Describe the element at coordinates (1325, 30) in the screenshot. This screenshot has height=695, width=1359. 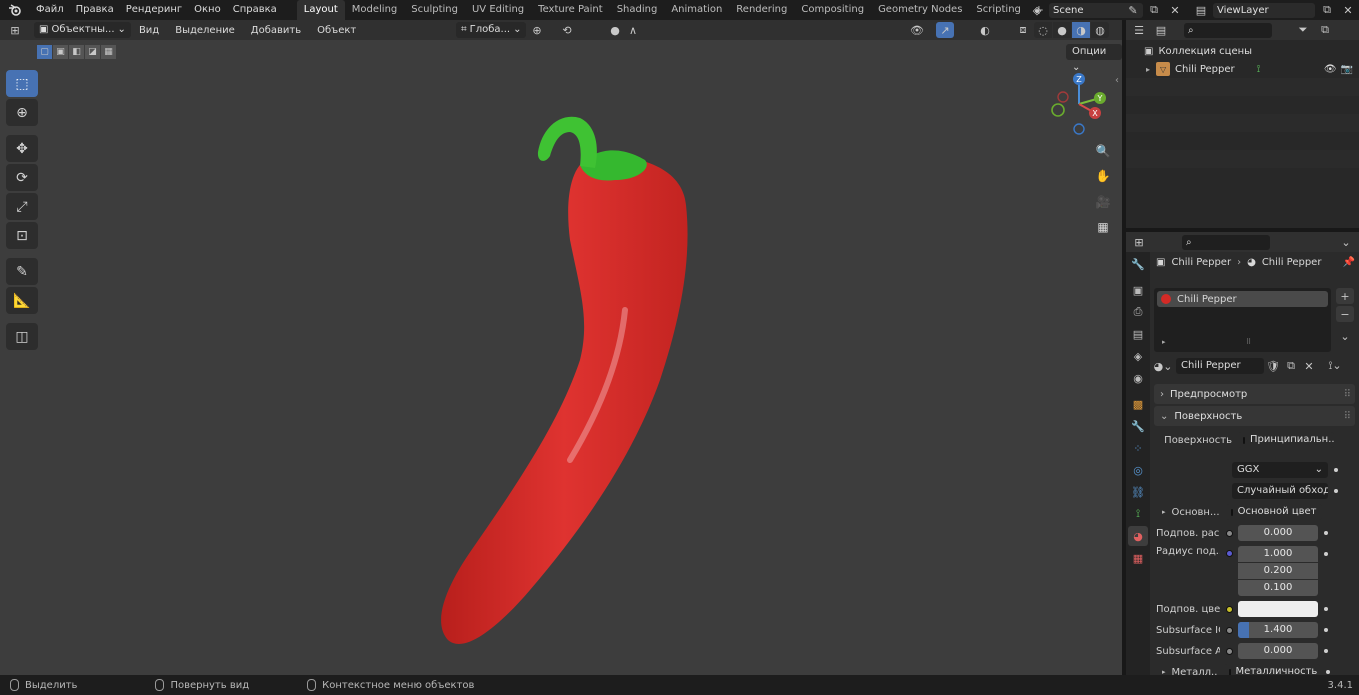
I see `new-collection-icon: ⧉` at that location.